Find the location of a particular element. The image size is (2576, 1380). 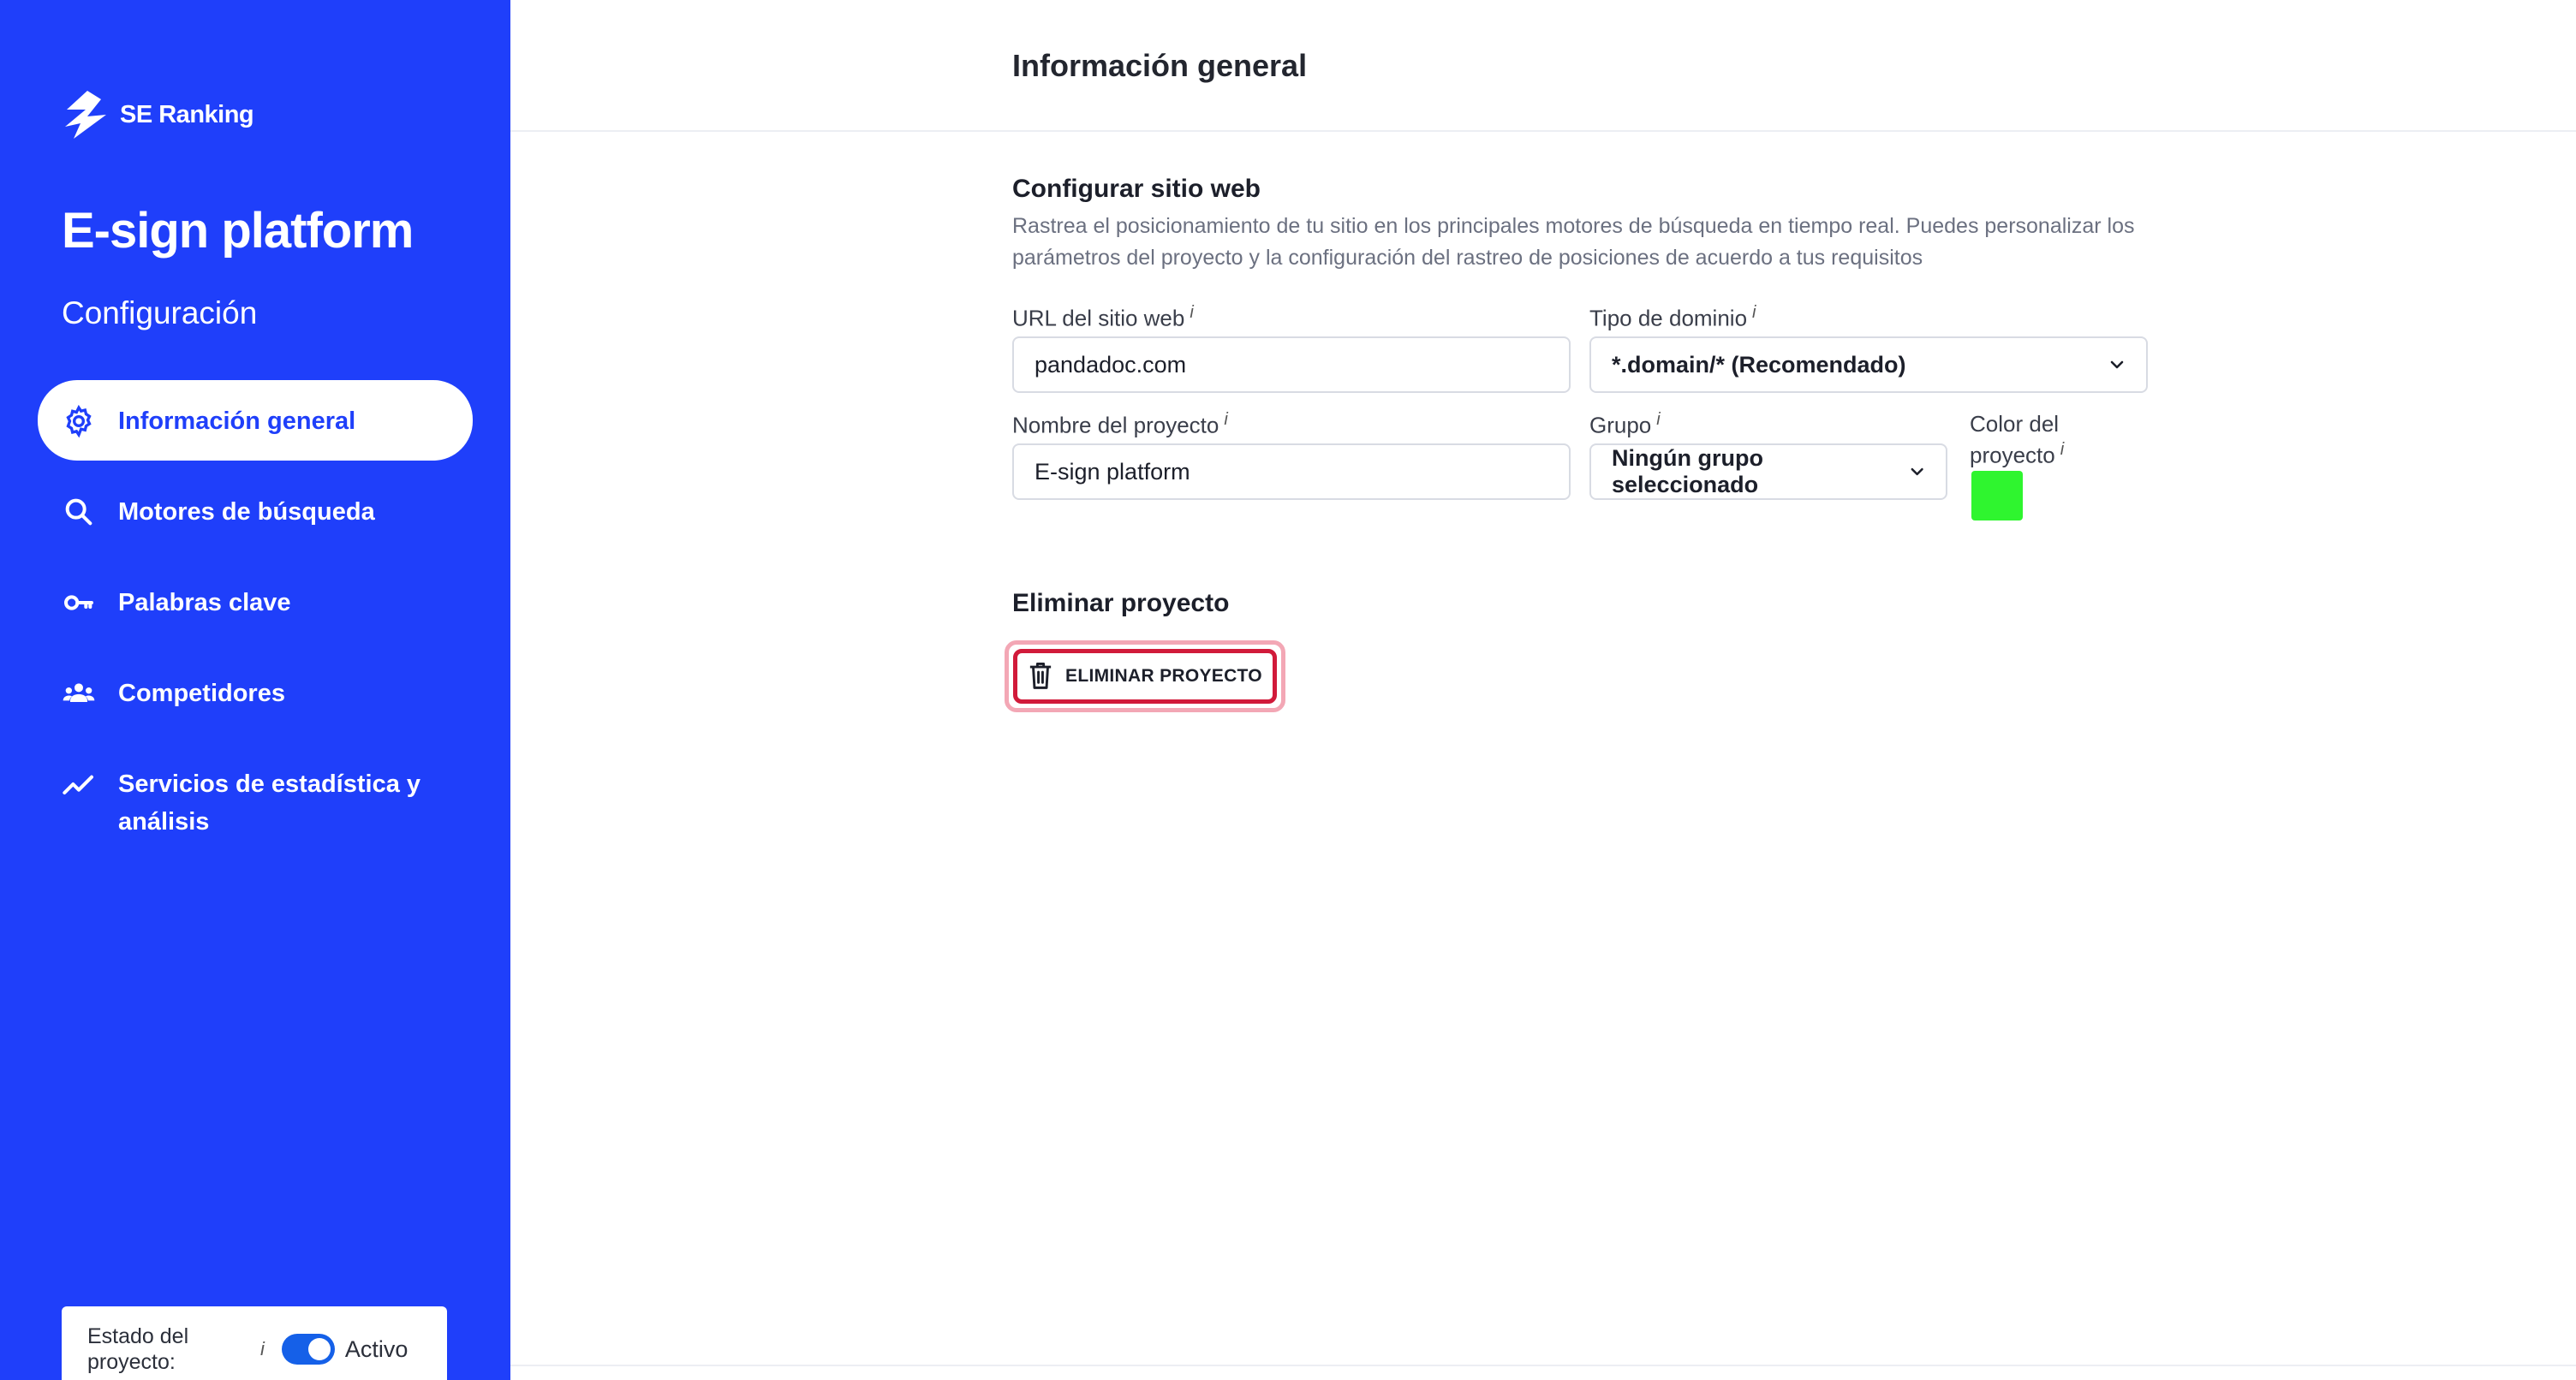

domain-type-label: Tipo de dominio i is located at coordinates (1672, 317).